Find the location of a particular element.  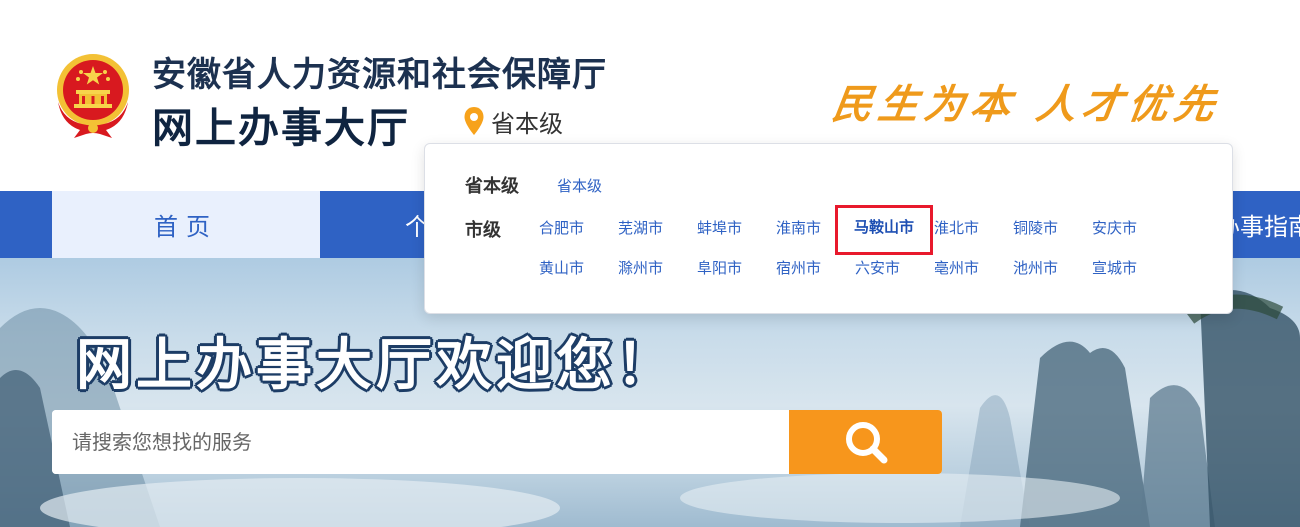

city-level-label: 市级 is located at coordinates (483, 230).